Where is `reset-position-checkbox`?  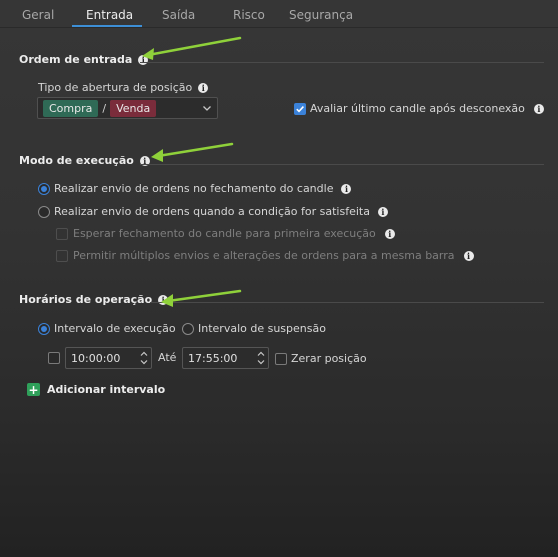
reset-position-checkbox is located at coordinates (281, 358).